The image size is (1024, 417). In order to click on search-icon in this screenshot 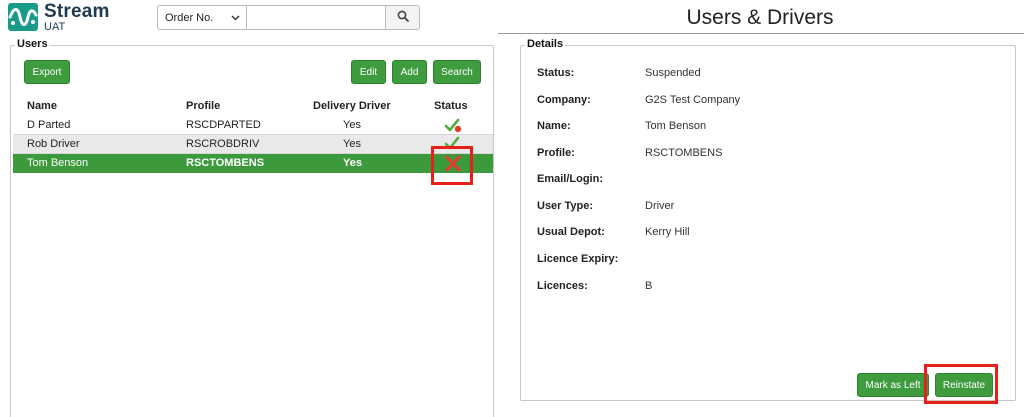, I will do `click(403, 17)`.